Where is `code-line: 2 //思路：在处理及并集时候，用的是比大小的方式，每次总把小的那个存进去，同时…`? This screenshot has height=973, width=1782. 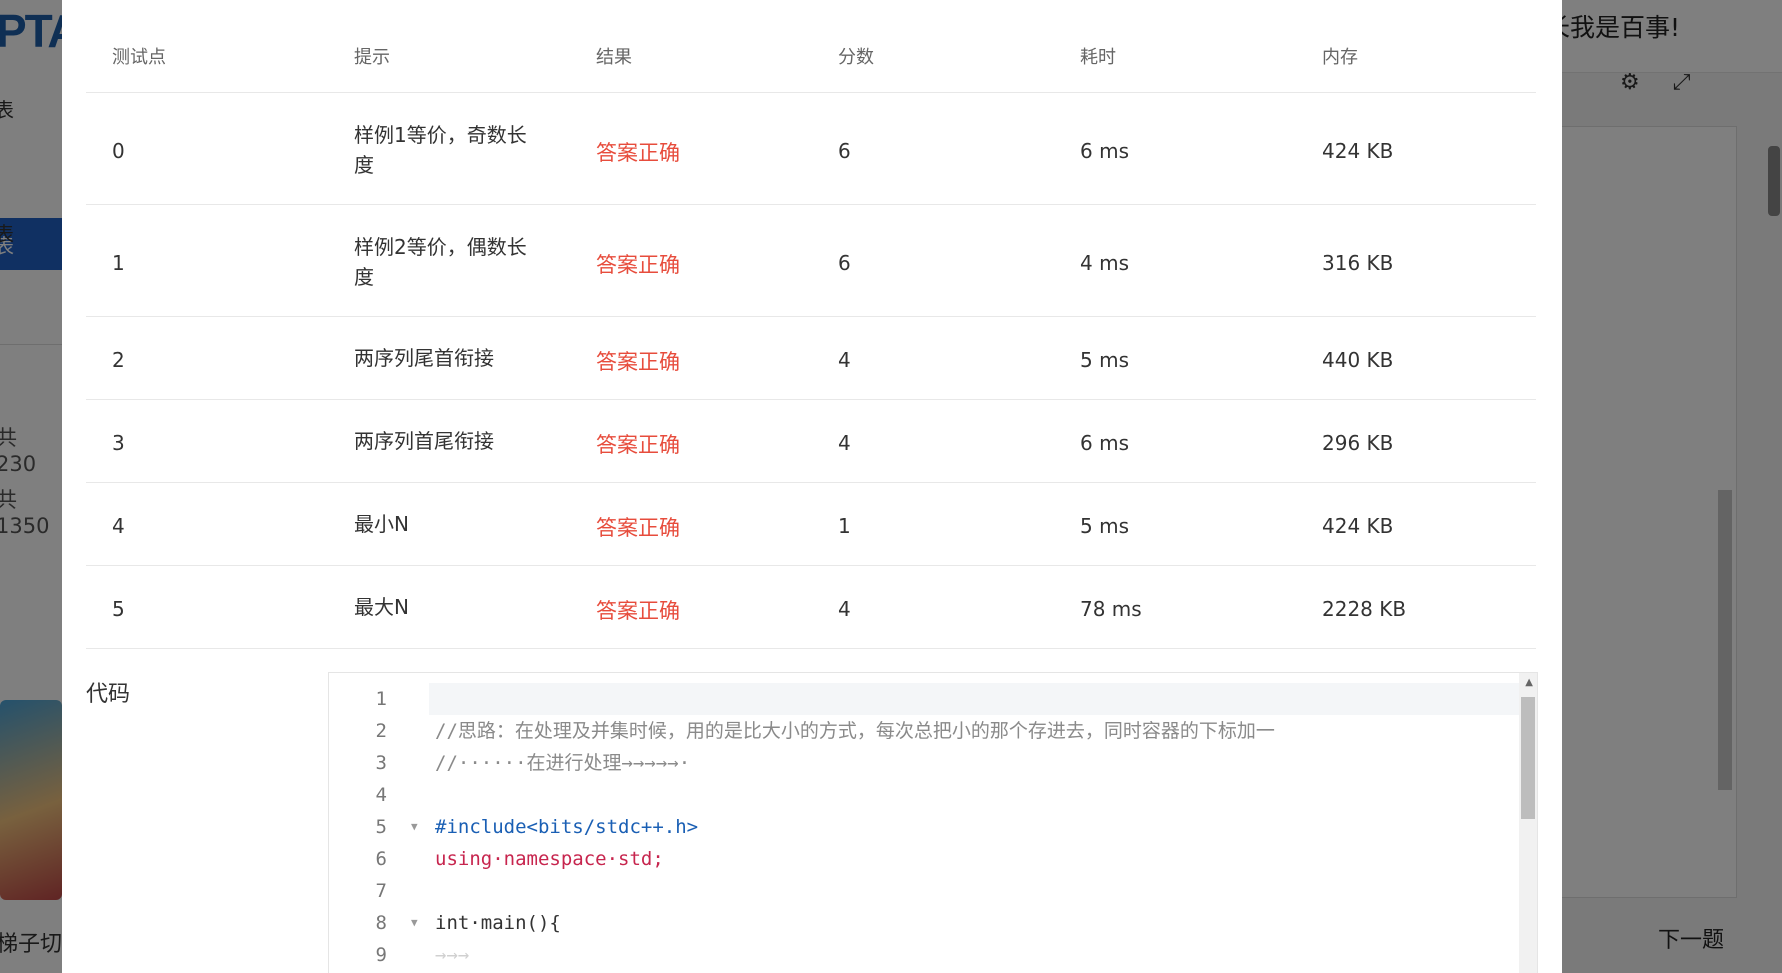 code-line: 2 //思路：在处理及并集时候，用的是比大小的方式，每次总把小的那个存进去，同时… is located at coordinates (924, 731).